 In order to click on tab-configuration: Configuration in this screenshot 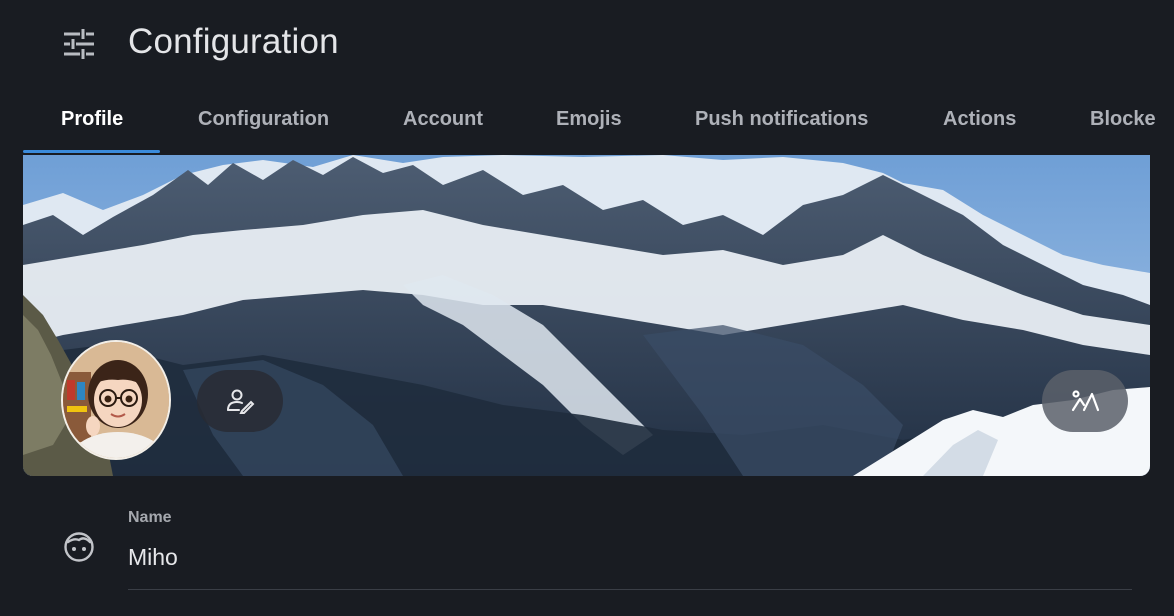, I will do `click(263, 119)`.